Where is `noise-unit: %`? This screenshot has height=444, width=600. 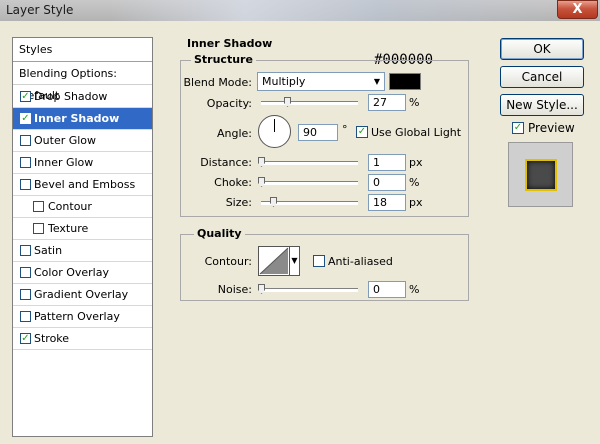 noise-unit: % is located at coordinates (414, 289).